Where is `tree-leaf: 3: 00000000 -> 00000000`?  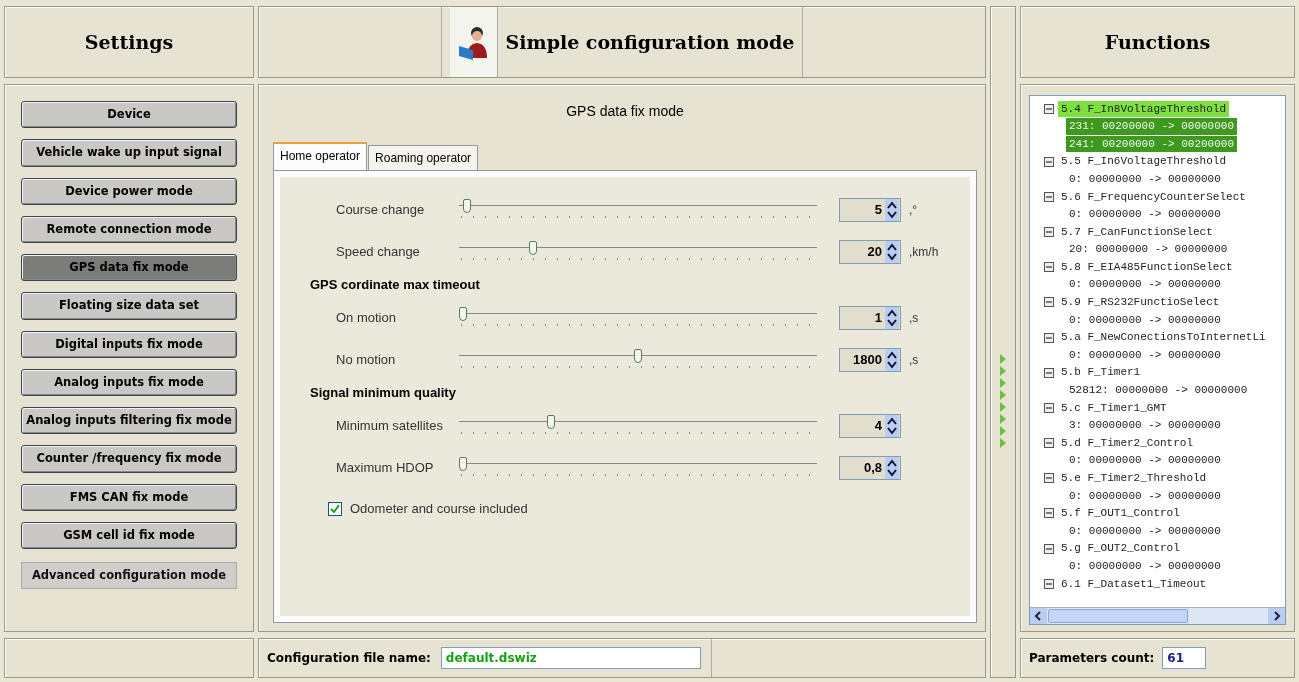
tree-leaf: 3: 00000000 -> 00000000 is located at coordinates (1145, 425).